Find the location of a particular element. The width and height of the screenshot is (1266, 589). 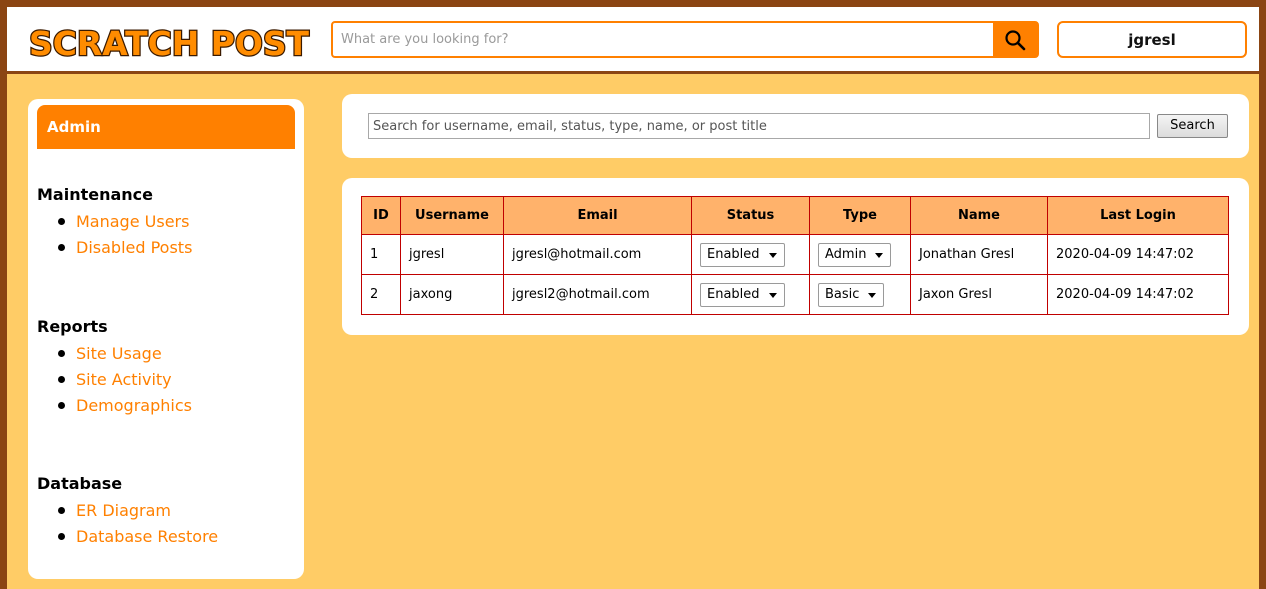

column-header-id: ID is located at coordinates (381, 215).